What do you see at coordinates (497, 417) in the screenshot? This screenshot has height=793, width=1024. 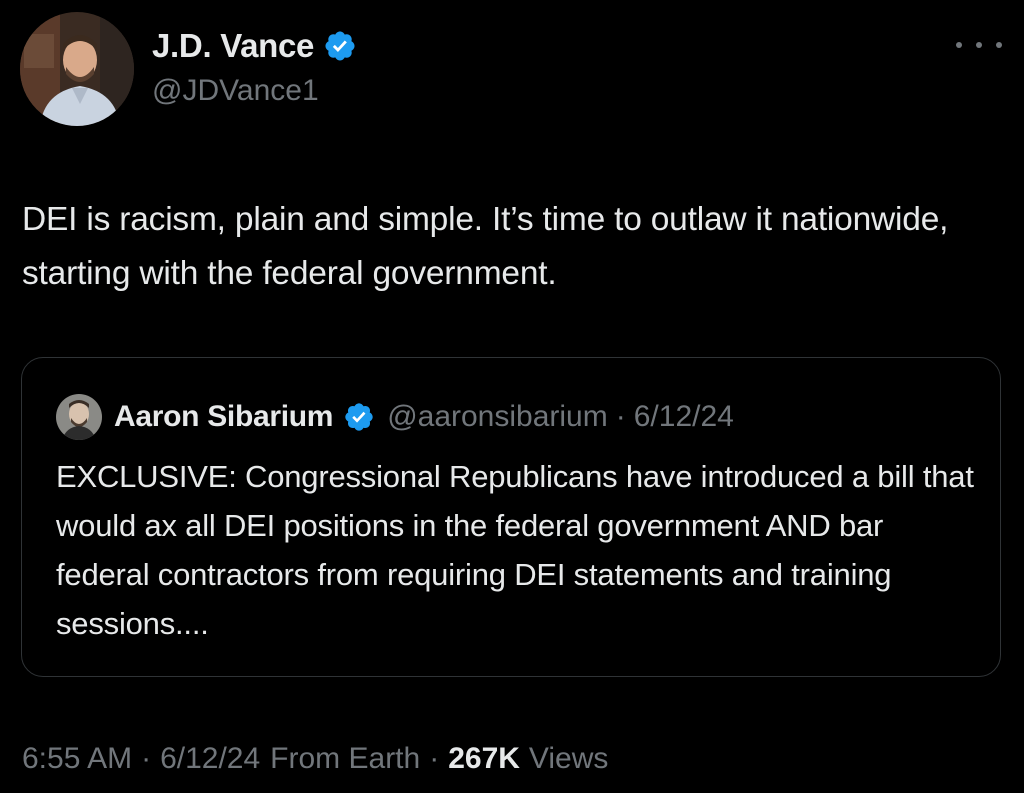 I see `quoted-author-handle: @aaronsibarium` at bounding box center [497, 417].